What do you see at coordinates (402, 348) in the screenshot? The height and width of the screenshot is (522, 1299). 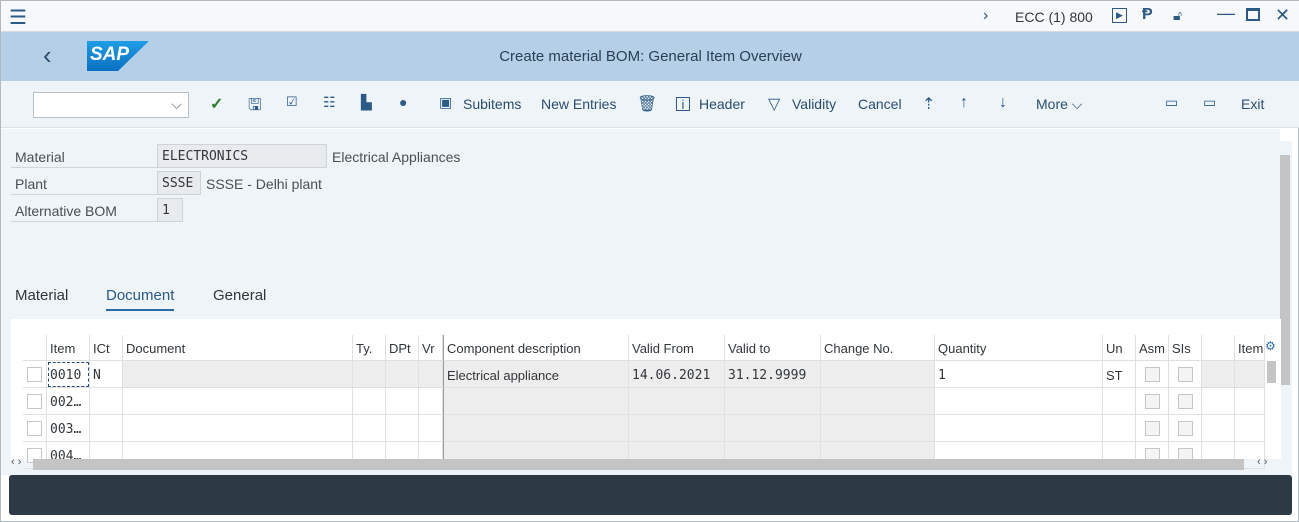 I see `column-header-document-part: DPt` at bounding box center [402, 348].